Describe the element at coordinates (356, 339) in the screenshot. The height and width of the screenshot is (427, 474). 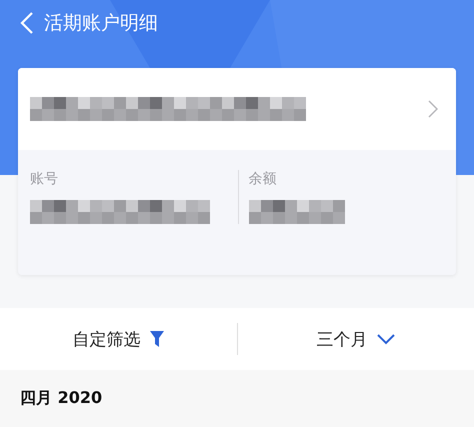
I see `period-dropdown: 三个月` at that location.